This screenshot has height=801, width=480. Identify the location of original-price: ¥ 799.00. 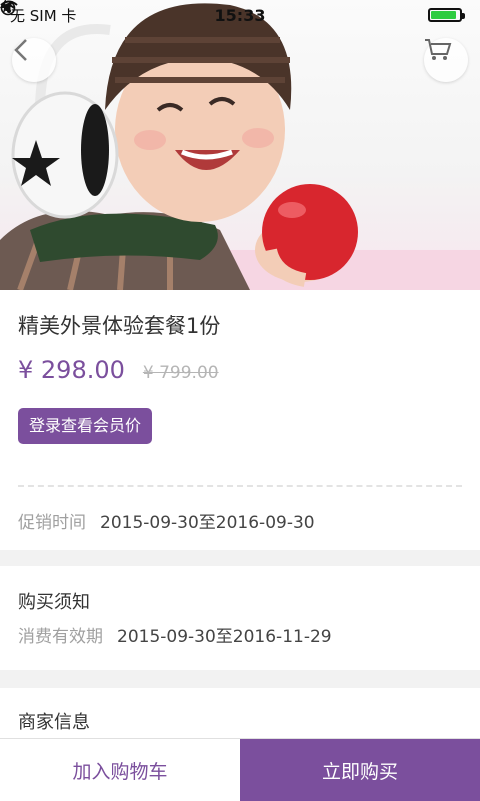
(180, 373).